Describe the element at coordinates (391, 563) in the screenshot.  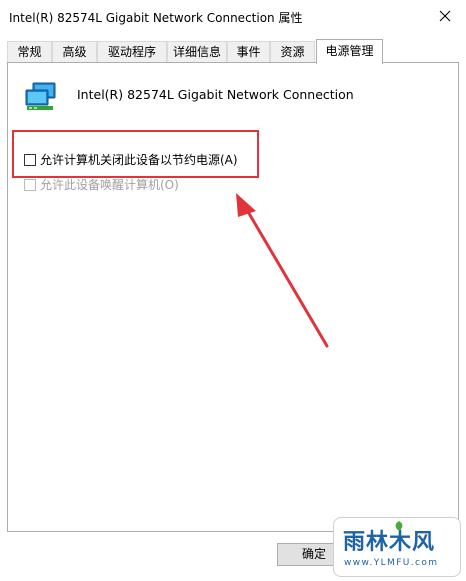
I see `watermark-url: www.YLMFU.com` at that location.